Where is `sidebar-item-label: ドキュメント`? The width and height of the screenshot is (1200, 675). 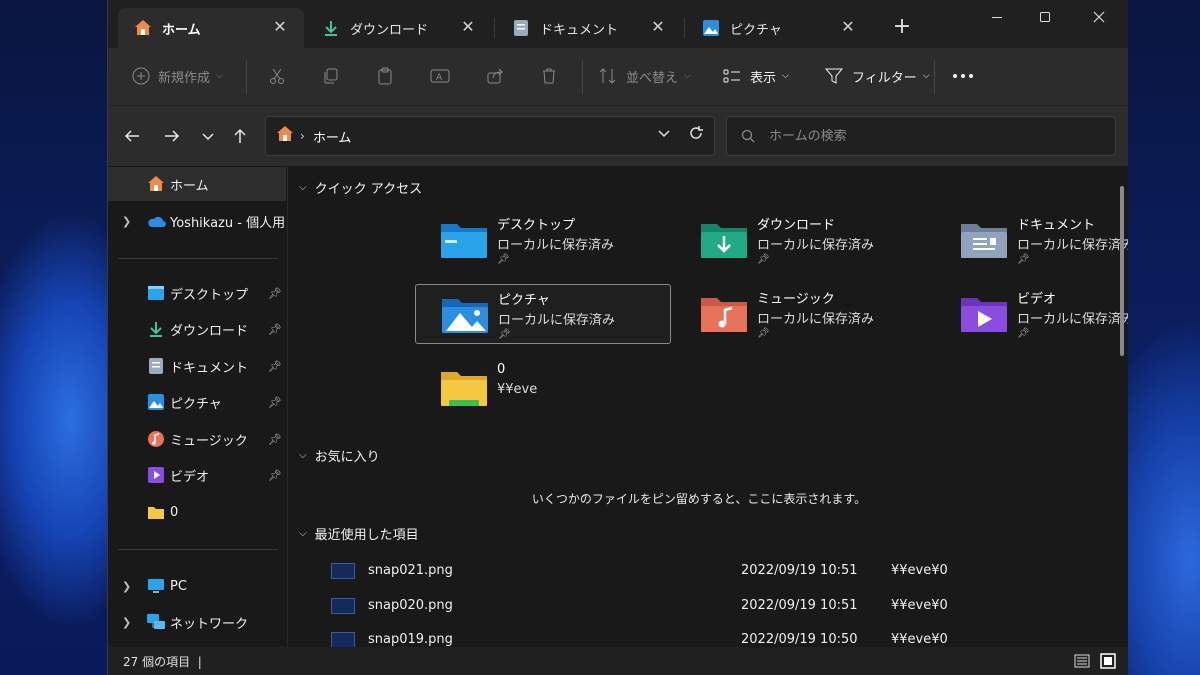 sidebar-item-label: ドキュメント is located at coordinates (209, 368).